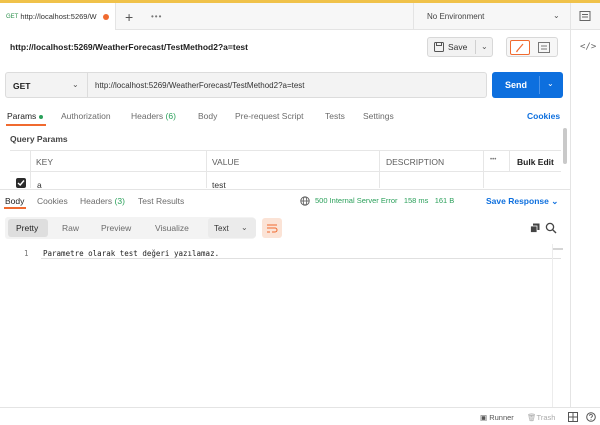 The image size is (600, 425). What do you see at coordinates (356, 200) in the screenshot?
I see `status-code: 500 Internal Server Error` at bounding box center [356, 200].